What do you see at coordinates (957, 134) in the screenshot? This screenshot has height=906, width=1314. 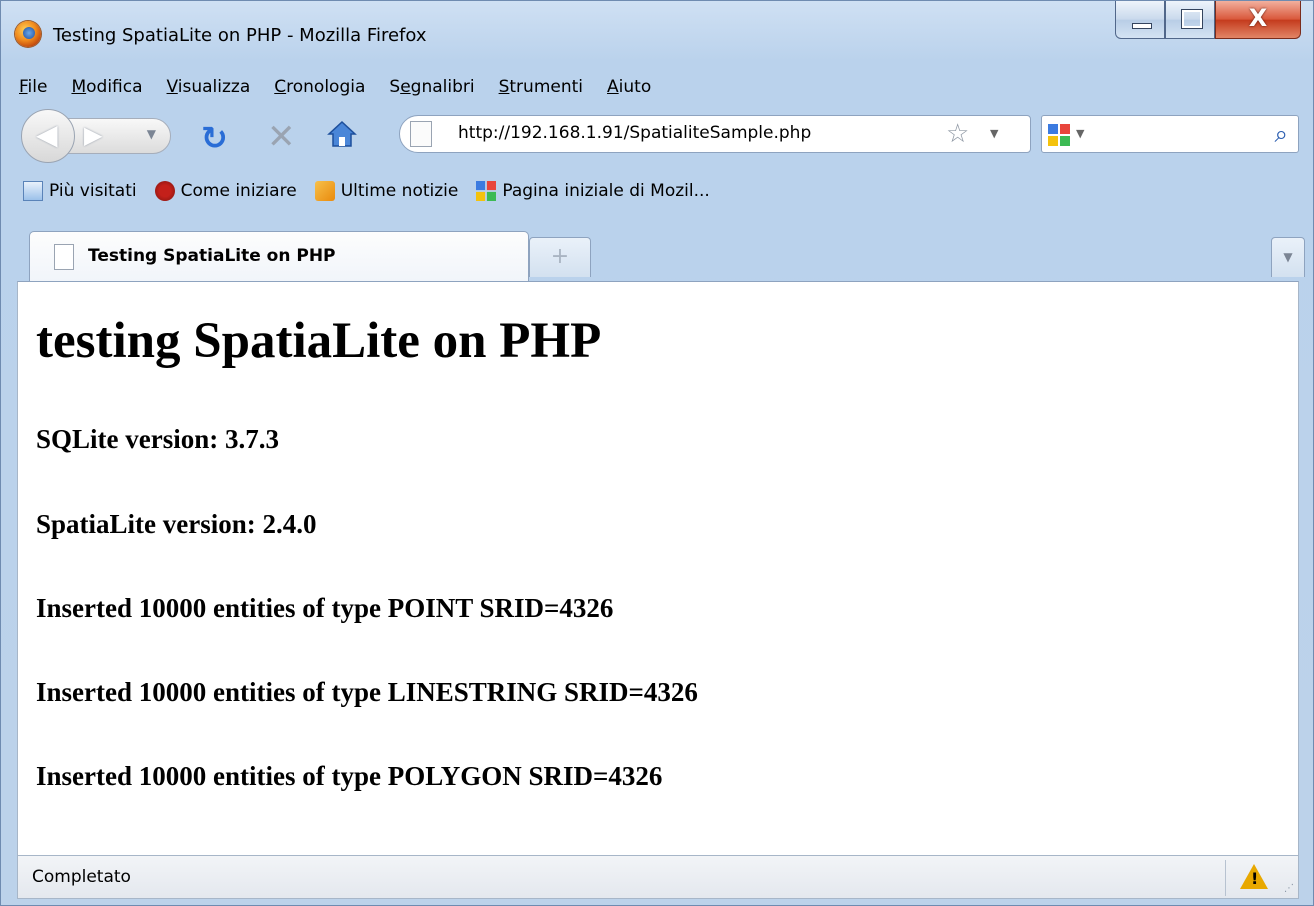 I see `bookmark-star-icon: ☆` at bounding box center [957, 134].